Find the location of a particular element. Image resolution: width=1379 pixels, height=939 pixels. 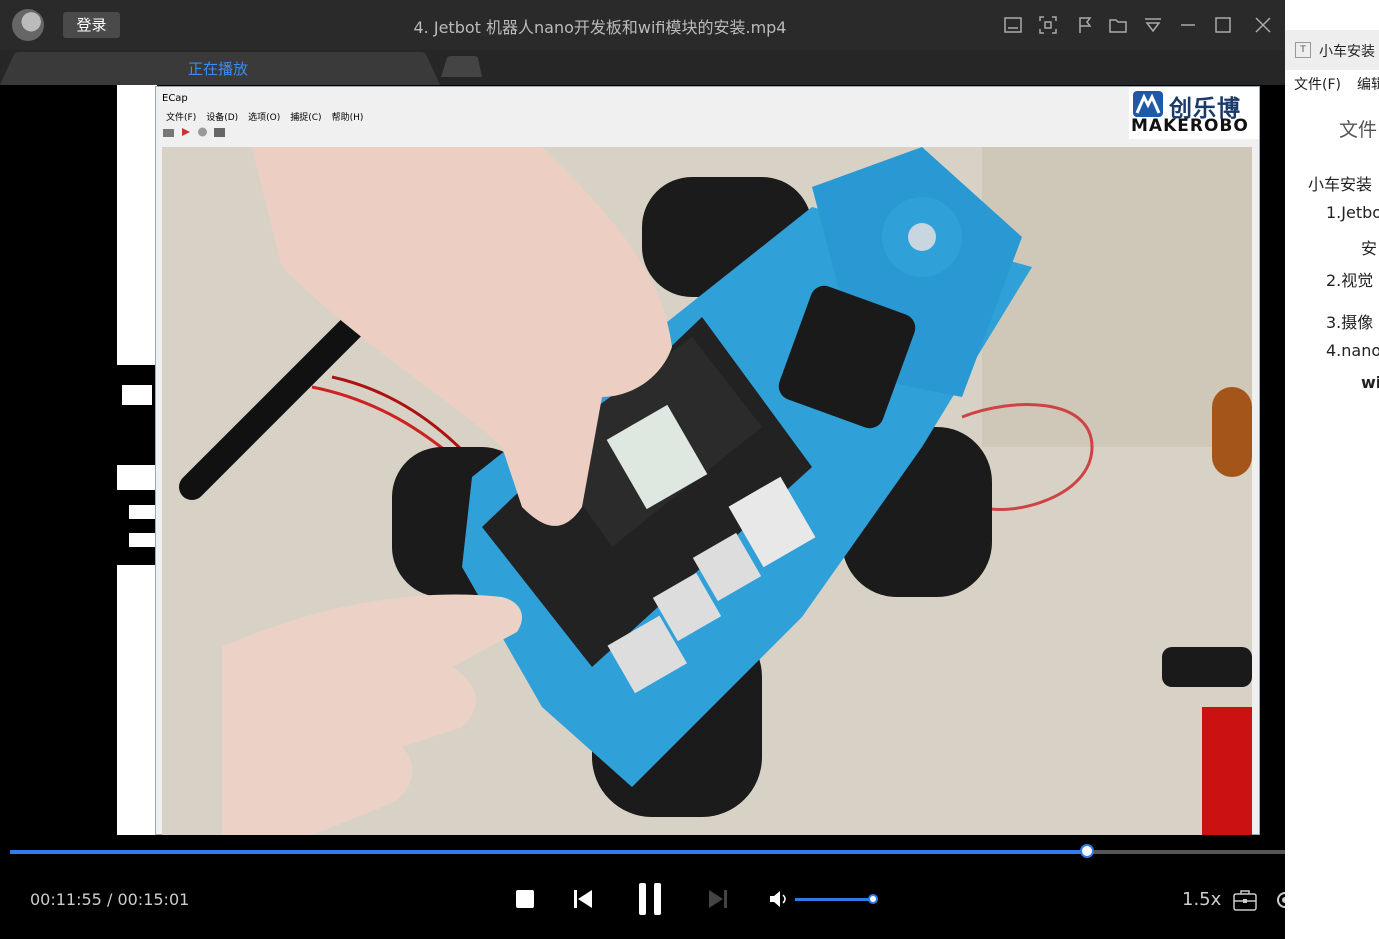

next-icon is located at coordinates (718, 899).